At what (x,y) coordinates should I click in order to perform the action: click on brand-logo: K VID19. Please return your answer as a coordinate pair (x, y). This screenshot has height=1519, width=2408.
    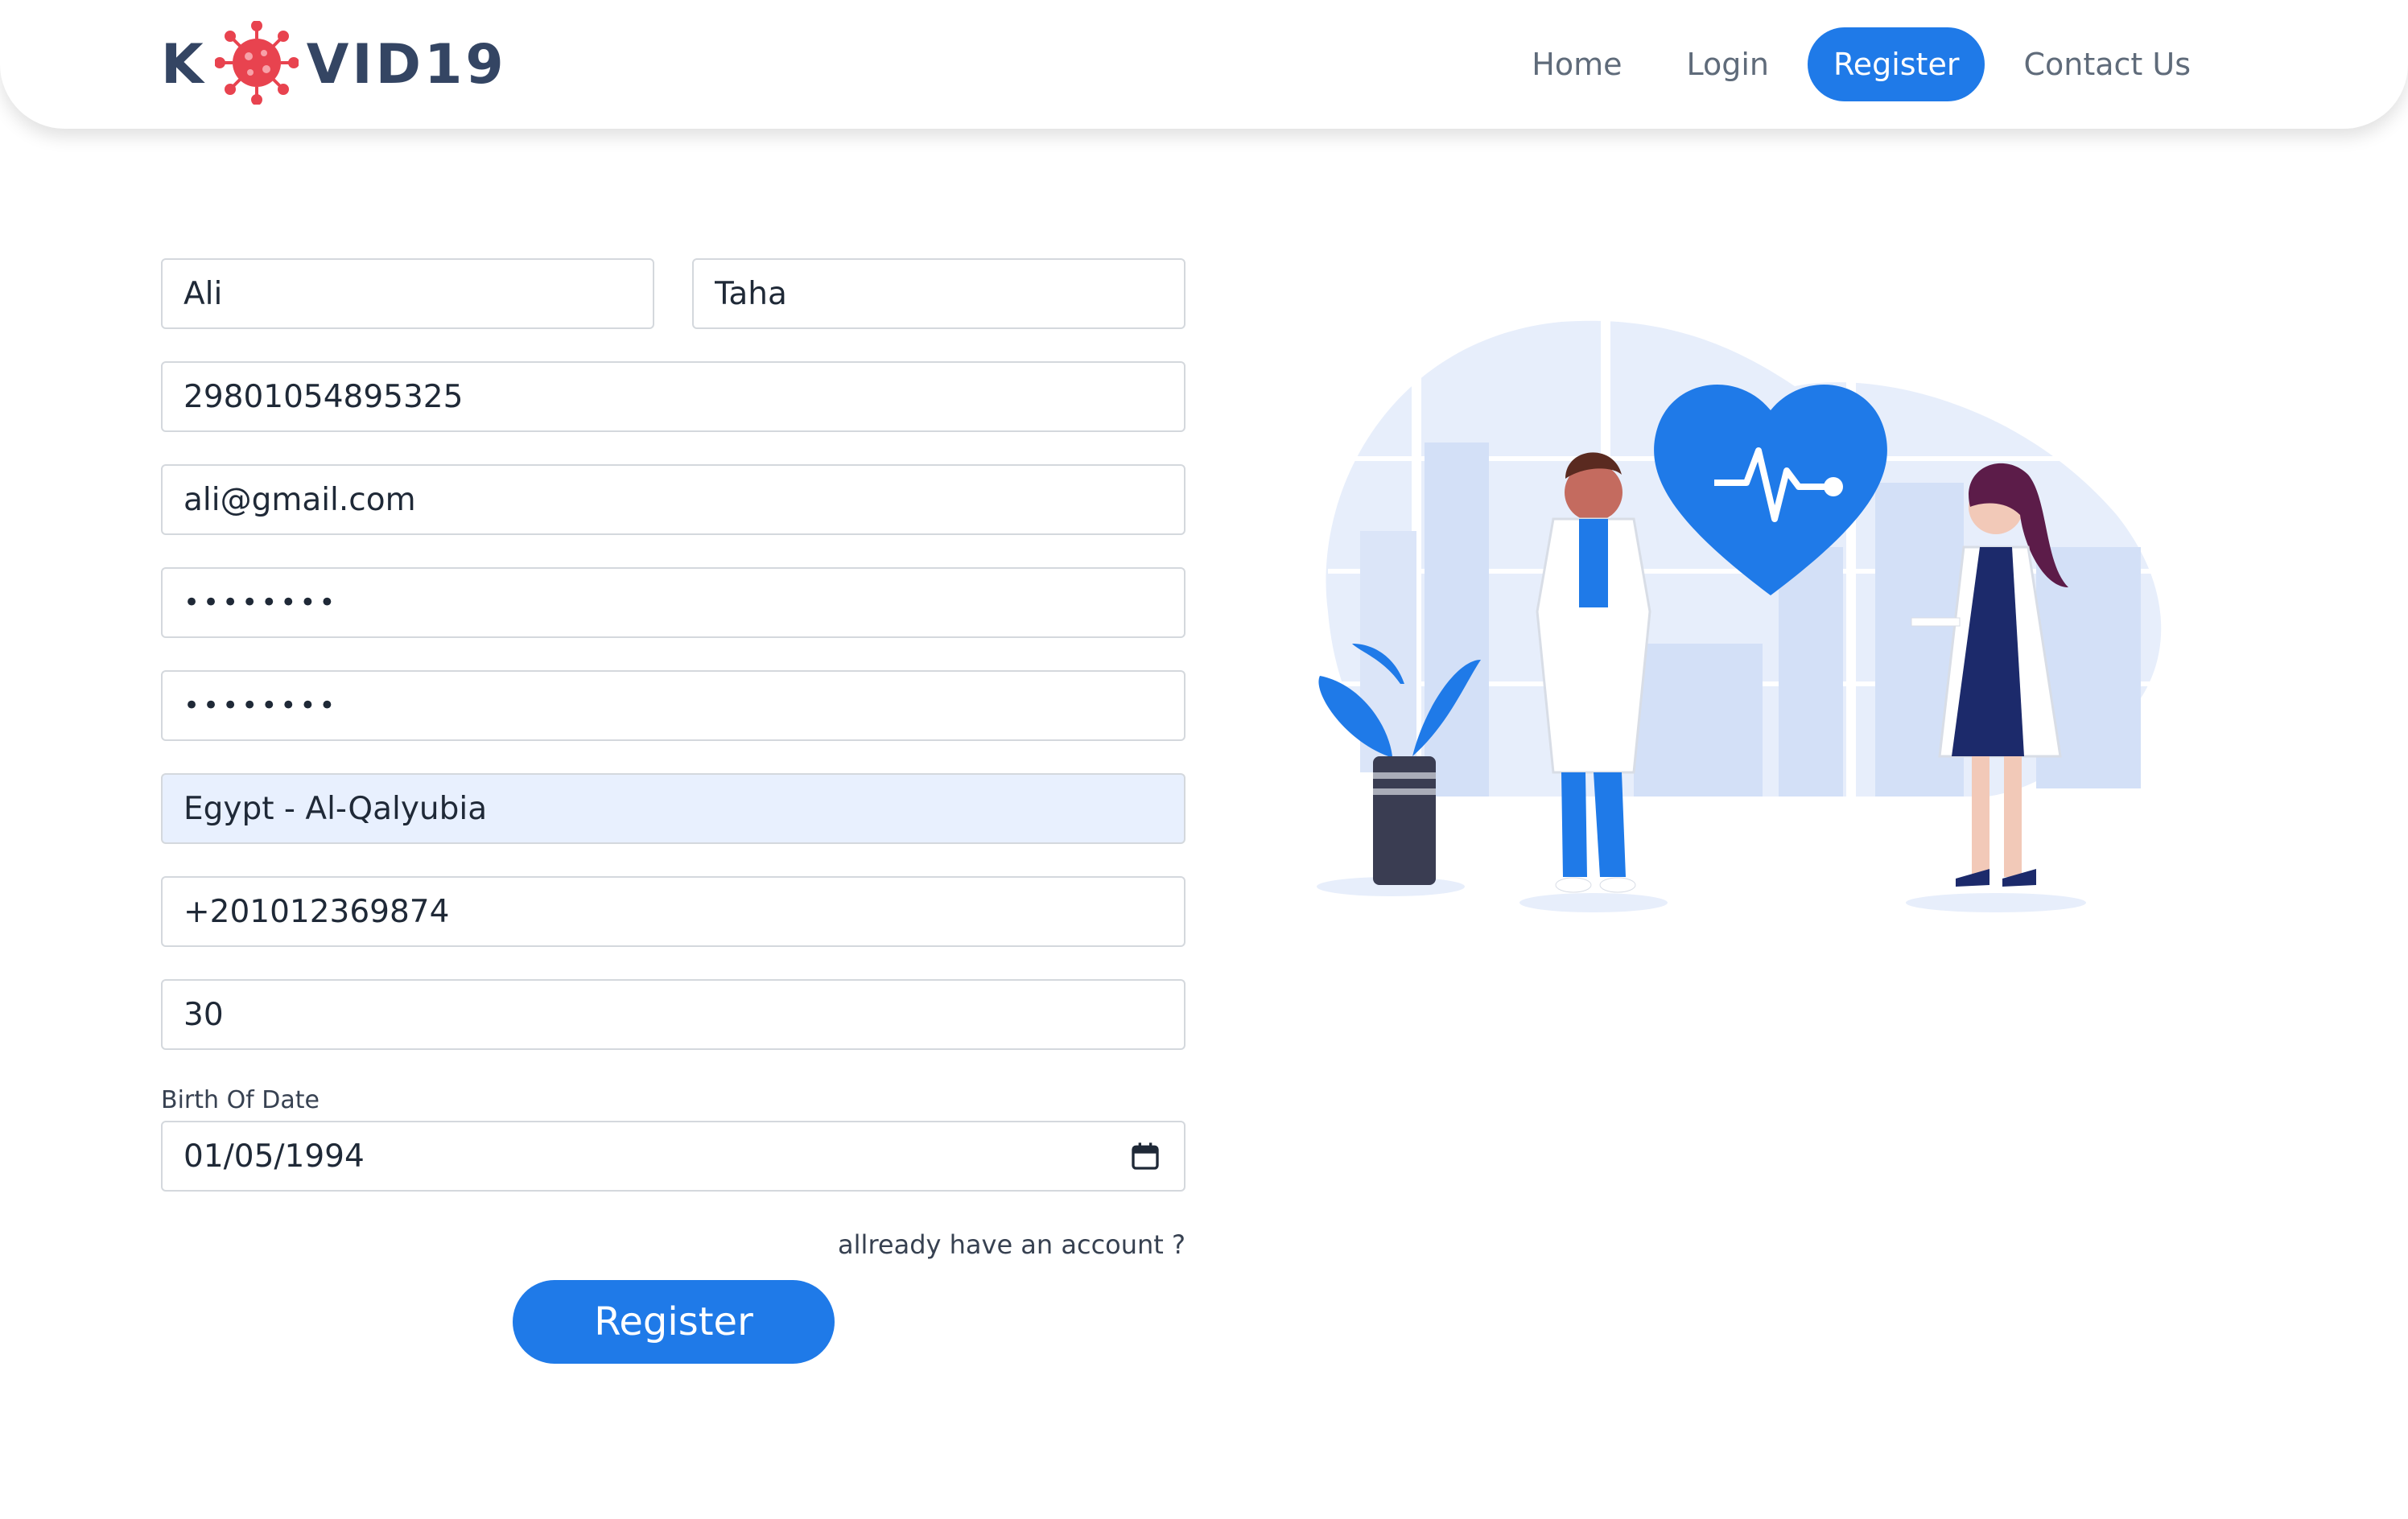
    Looking at the image, I should click on (334, 64).